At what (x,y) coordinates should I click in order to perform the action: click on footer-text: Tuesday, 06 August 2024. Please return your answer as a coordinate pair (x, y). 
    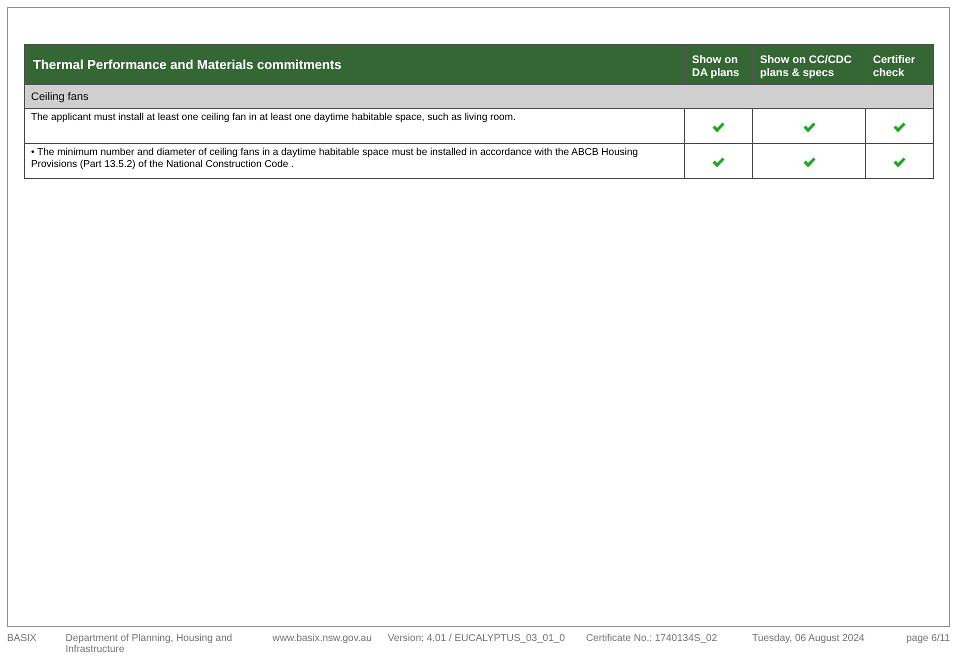
    Looking at the image, I should click on (808, 639).